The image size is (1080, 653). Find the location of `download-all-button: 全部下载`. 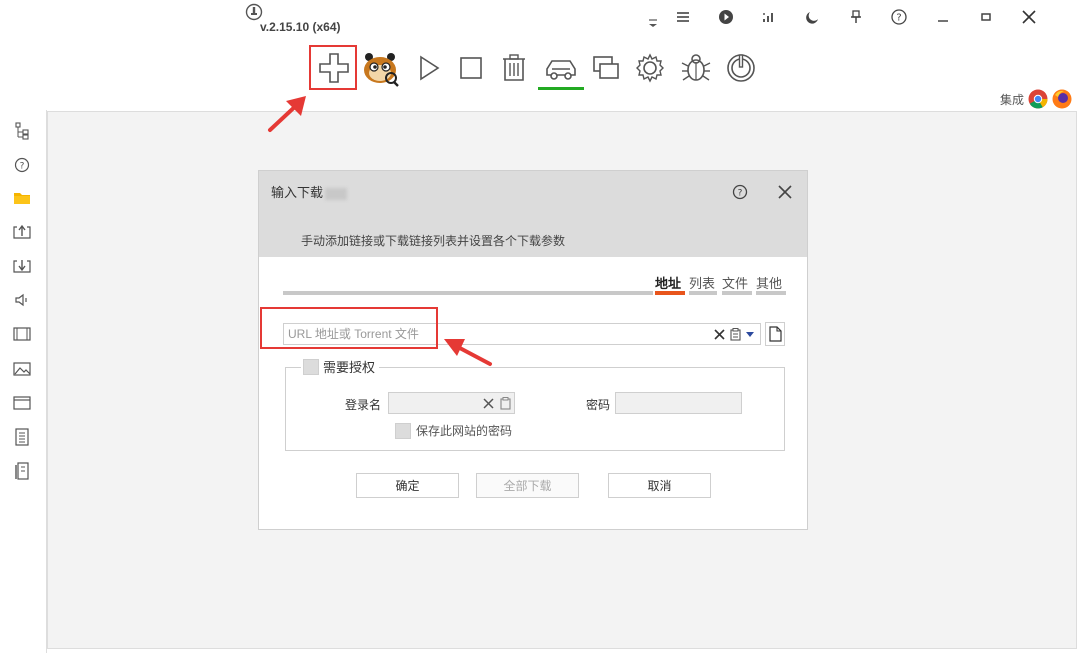

download-all-button: 全部下载 is located at coordinates (527, 485).